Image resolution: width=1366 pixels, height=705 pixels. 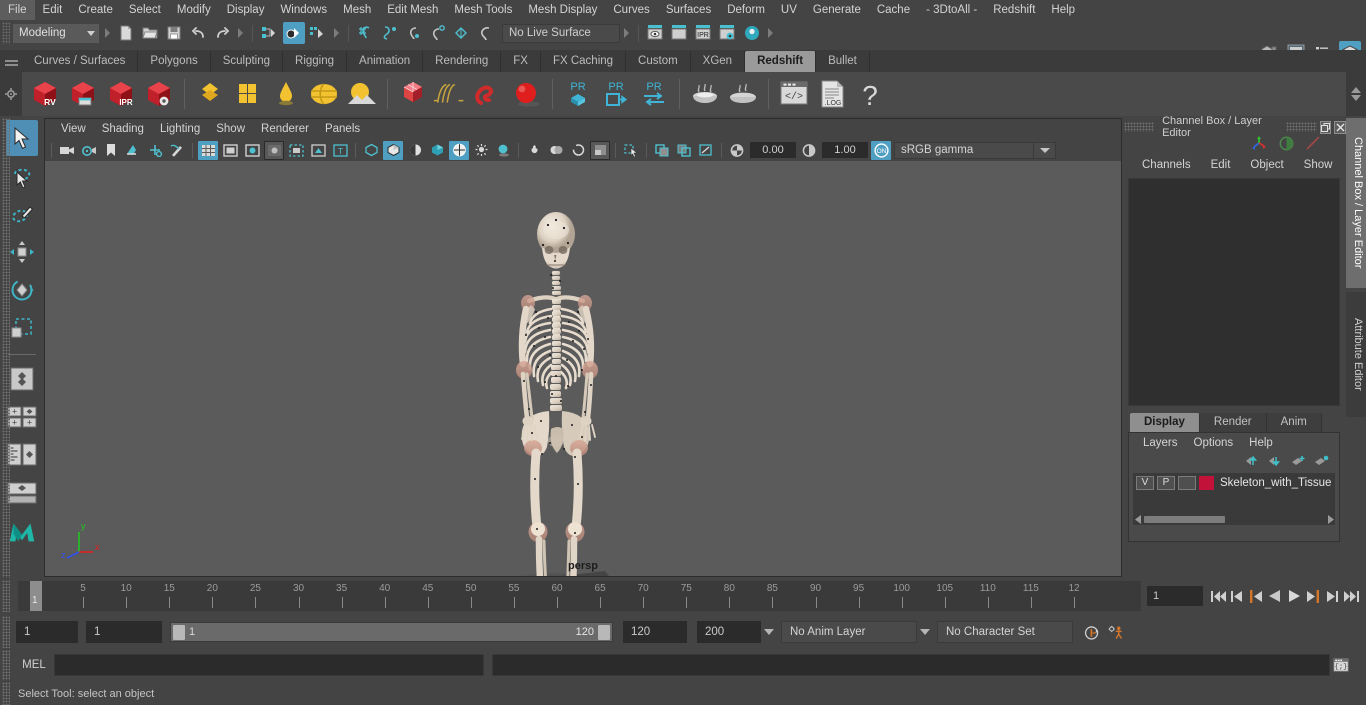 I want to click on select-by-component-icon, so click(x=318, y=33).